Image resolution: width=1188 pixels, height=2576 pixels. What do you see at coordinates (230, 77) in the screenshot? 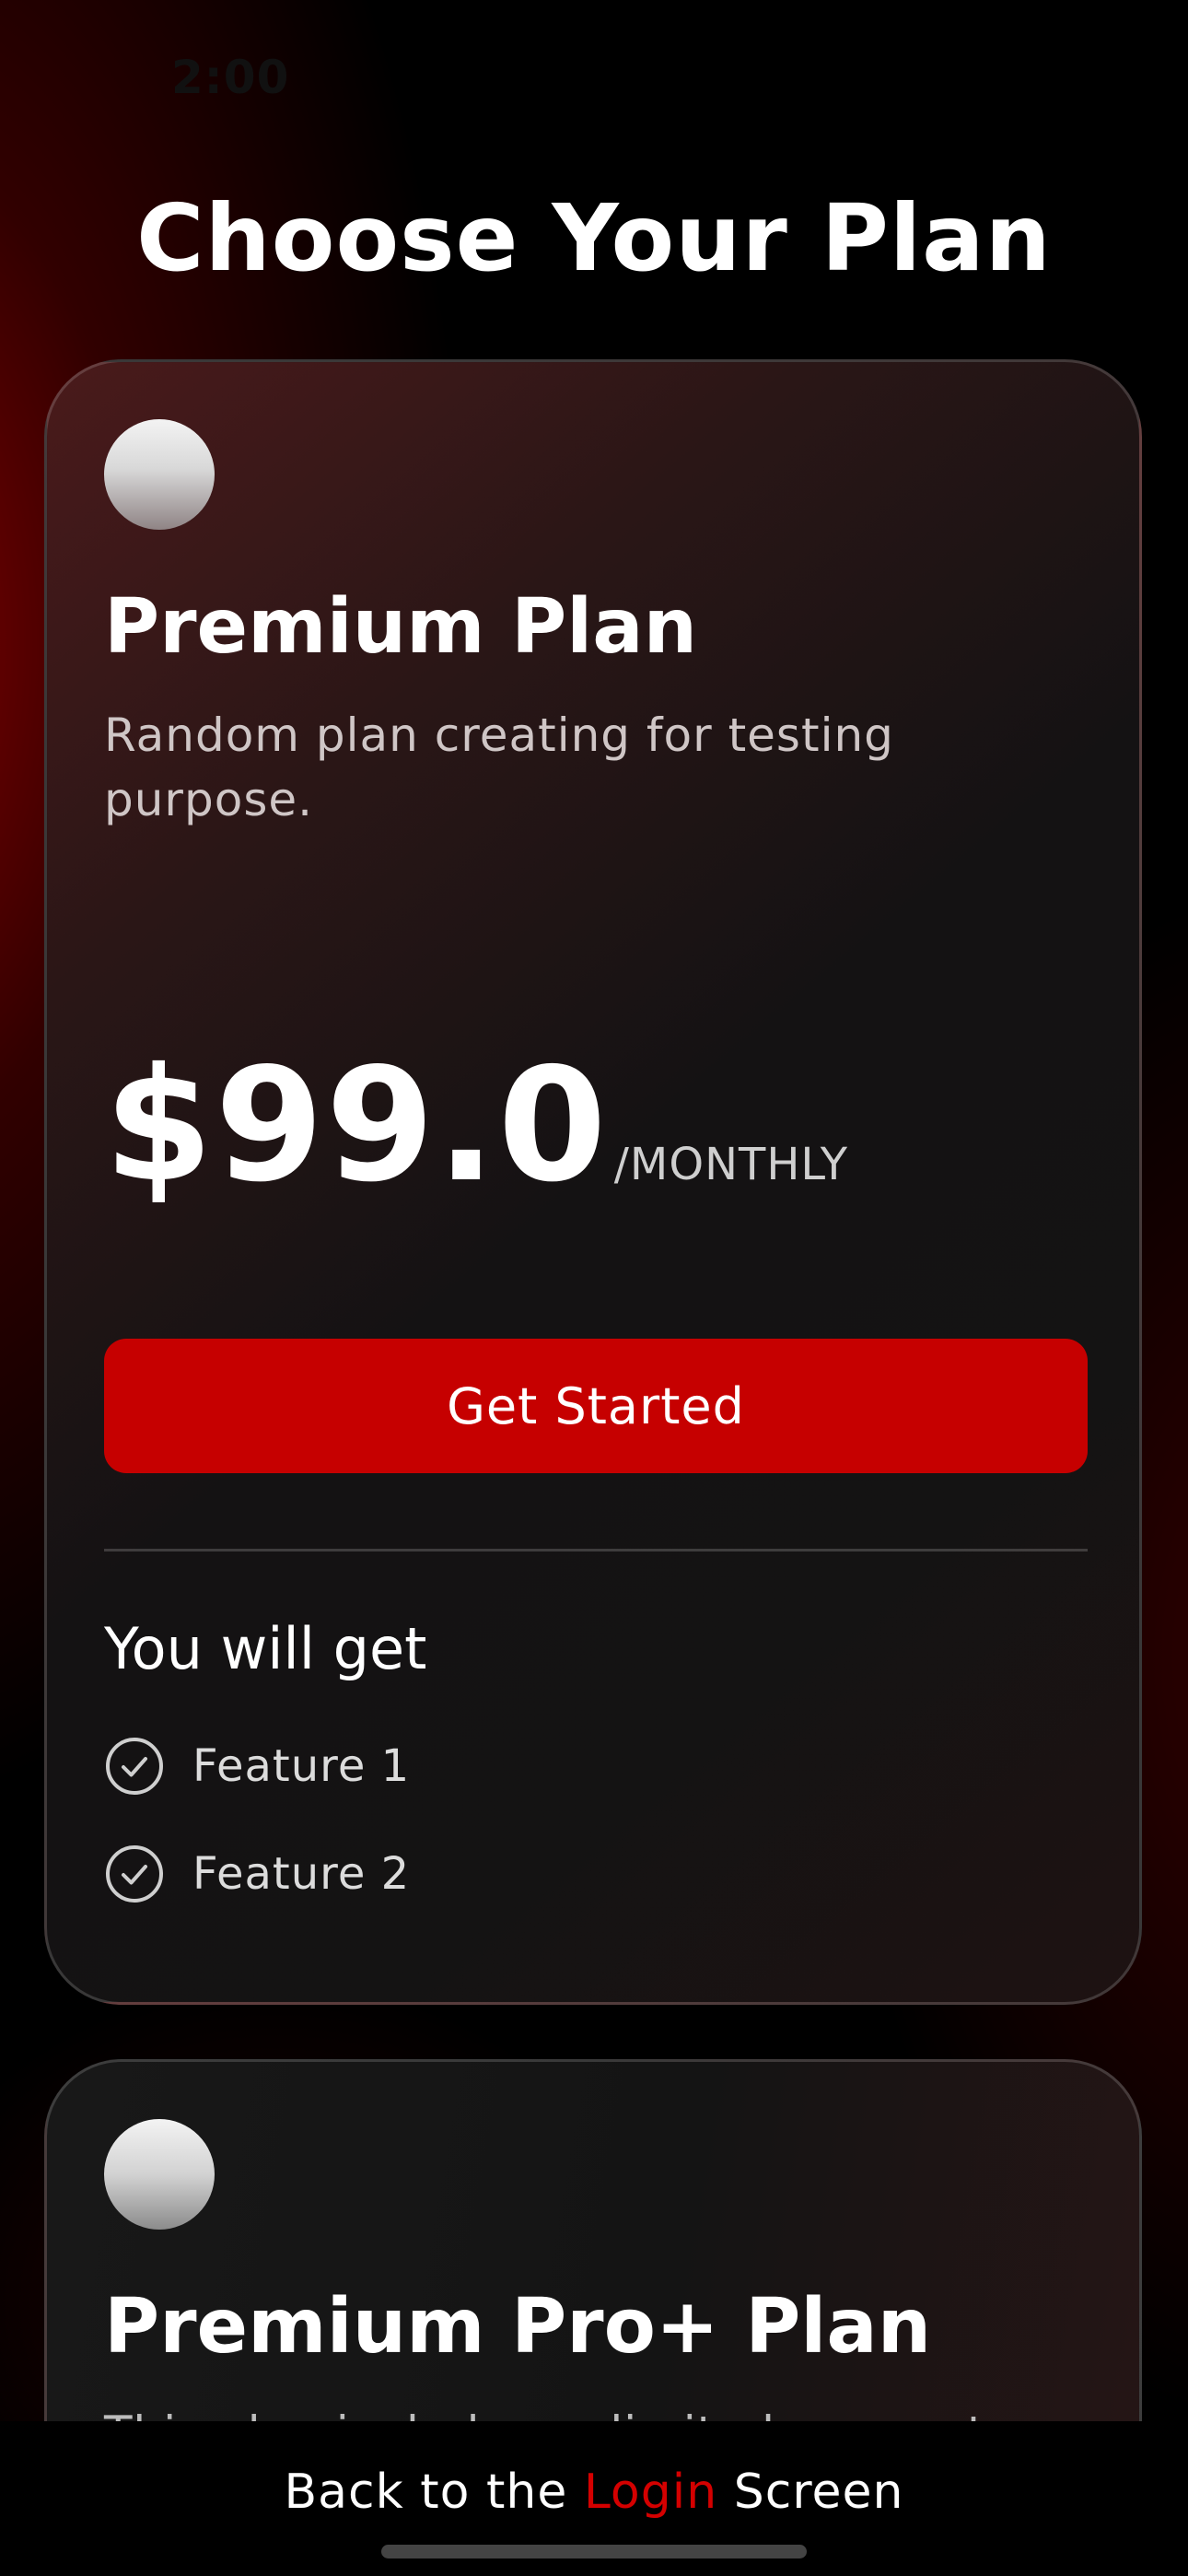
I see `status-bar-time: 2:00` at bounding box center [230, 77].